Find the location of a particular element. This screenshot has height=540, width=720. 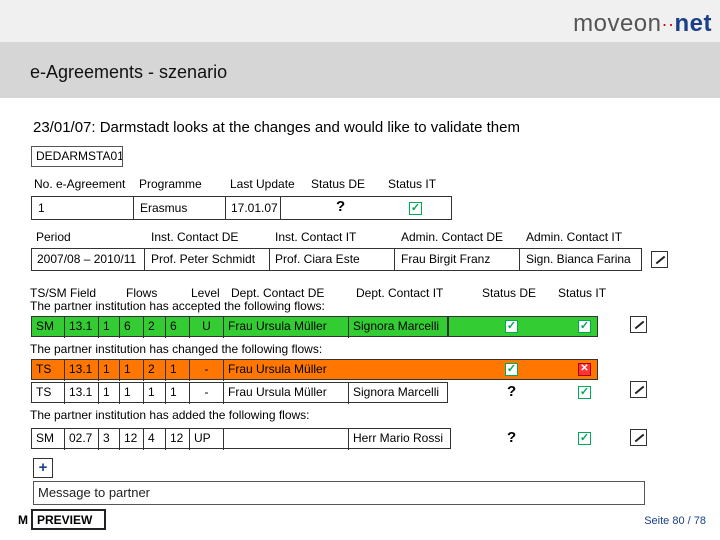

header-dept-contact-de: Dept. Contact DE is located at coordinates (278, 293).